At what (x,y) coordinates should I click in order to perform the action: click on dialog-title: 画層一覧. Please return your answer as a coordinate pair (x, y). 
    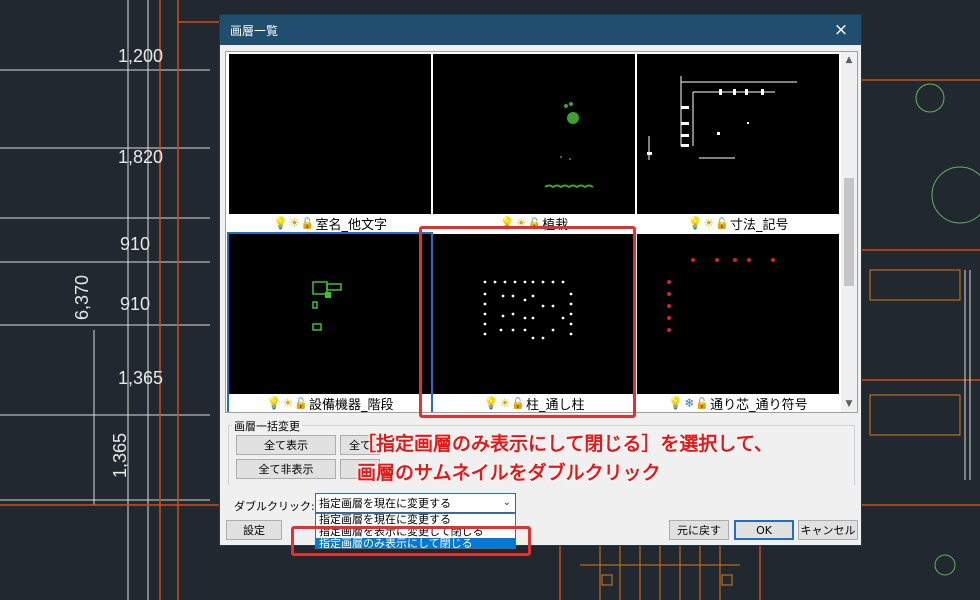
    Looking at the image, I should click on (254, 30).